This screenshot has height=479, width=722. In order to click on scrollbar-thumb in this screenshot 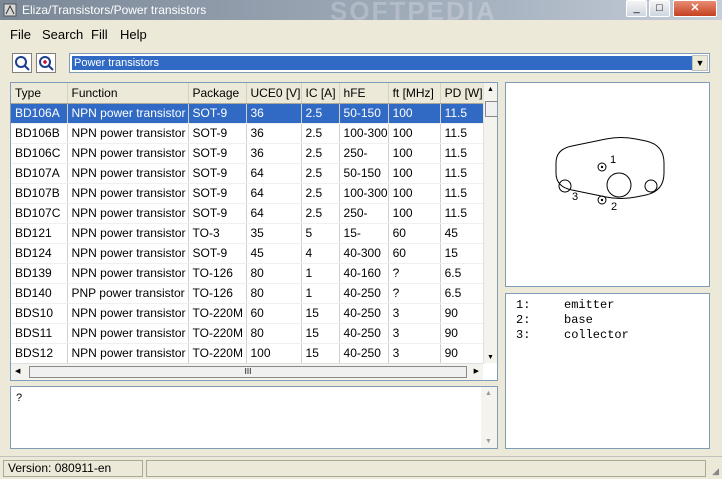, I will do `click(491, 109)`.